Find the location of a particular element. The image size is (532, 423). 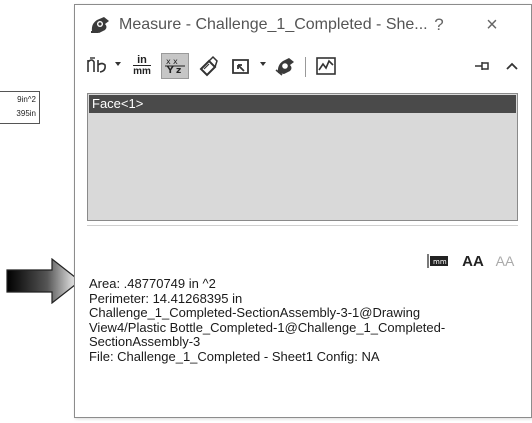

measurement-history-button is located at coordinates (285, 66).